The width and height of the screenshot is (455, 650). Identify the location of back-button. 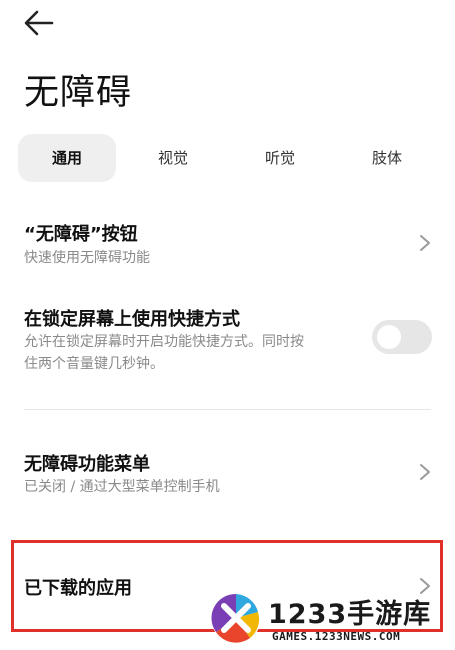
(39, 23).